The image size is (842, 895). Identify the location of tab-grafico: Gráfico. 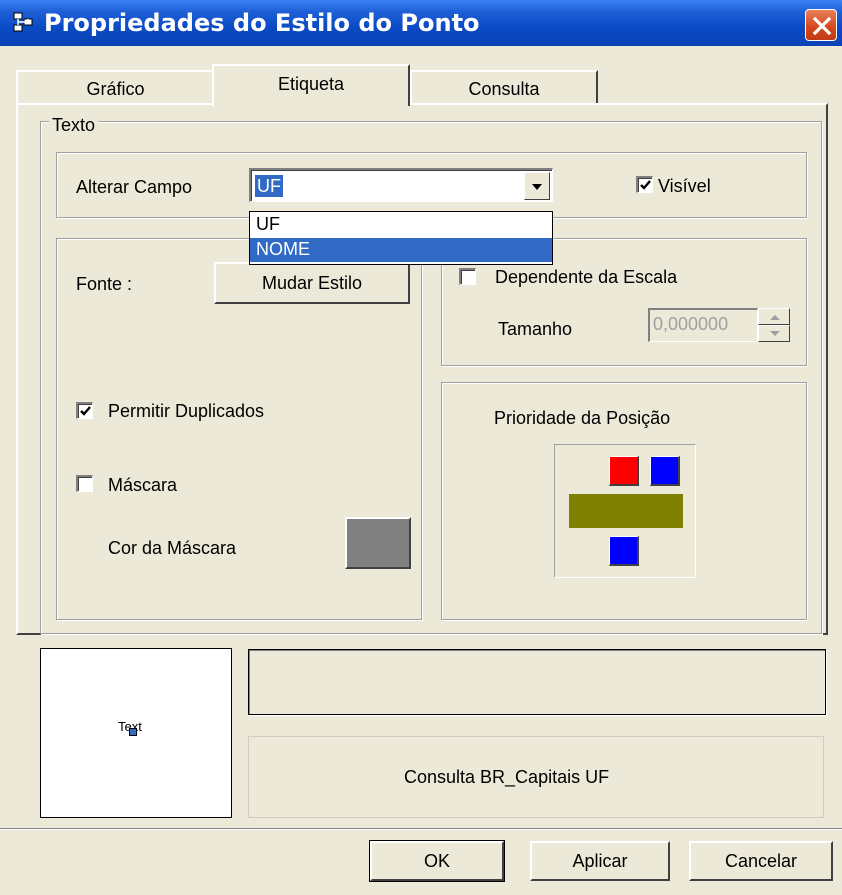
(115, 87).